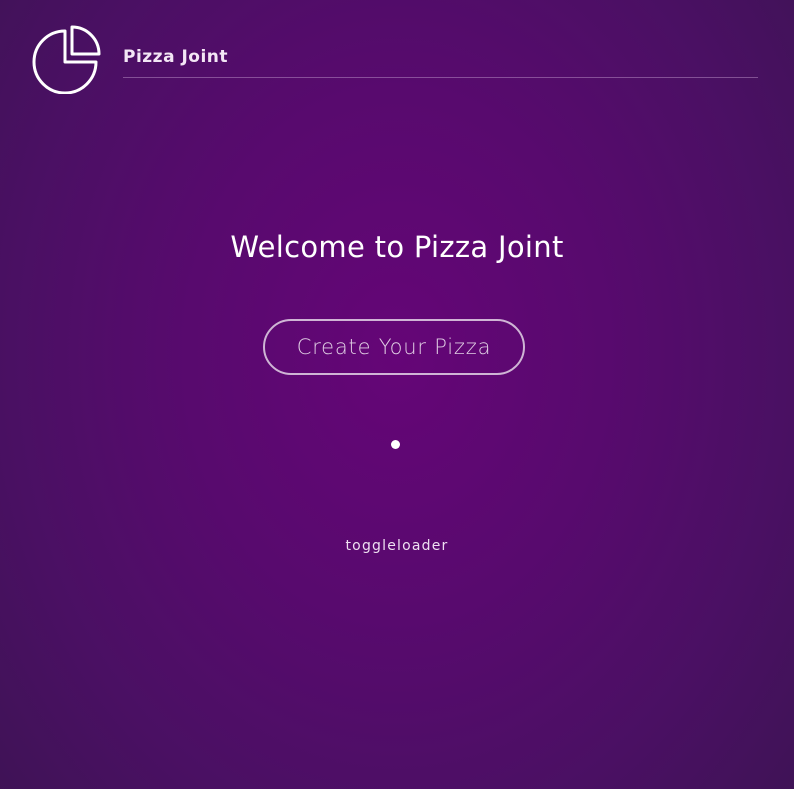 Image resolution: width=794 pixels, height=789 pixels. Describe the element at coordinates (440, 77) in the screenshot. I see `header-divider` at that location.